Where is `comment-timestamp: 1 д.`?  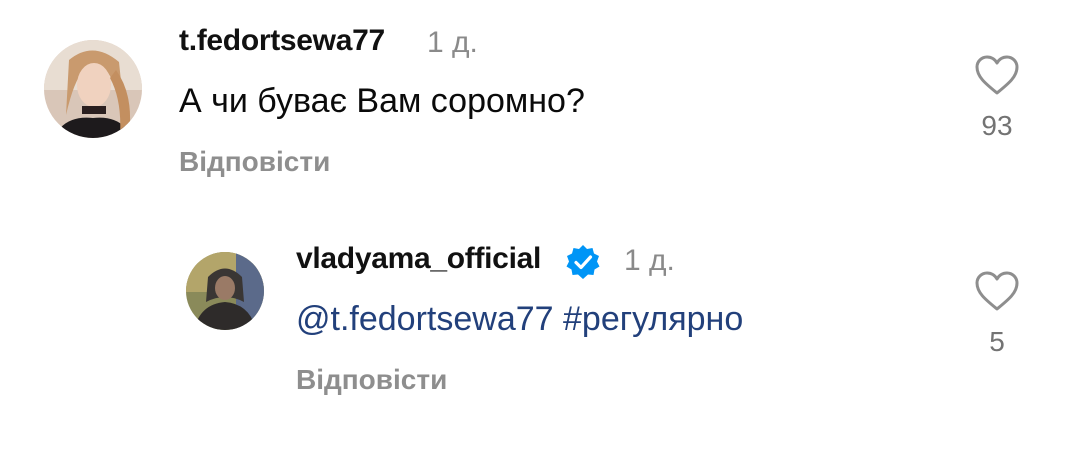 comment-timestamp: 1 д. is located at coordinates (452, 42).